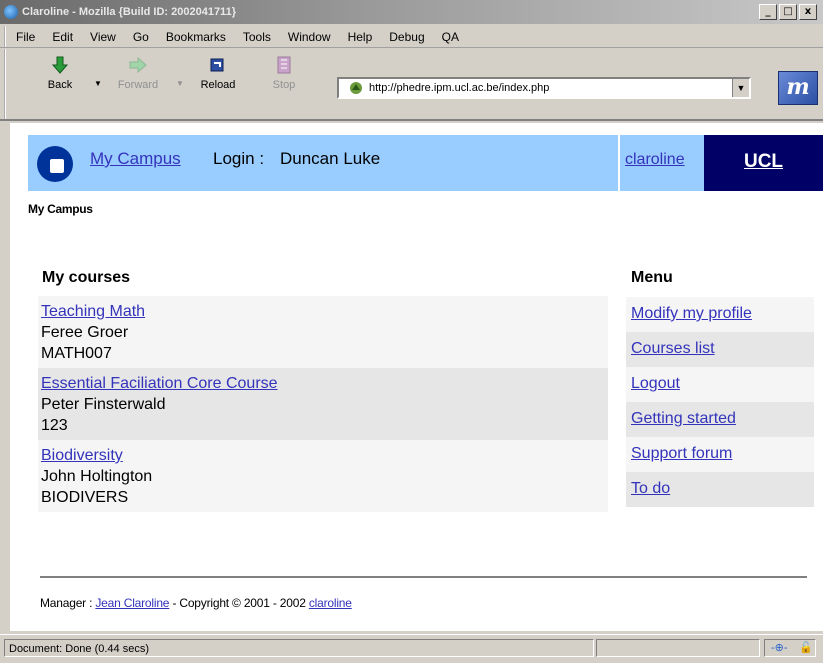 The width and height of the screenshot is (823, 663). Describe the element at coordinates (720, 454) in the screenshot. I see `menu-support-forum: Support forum` at that location.